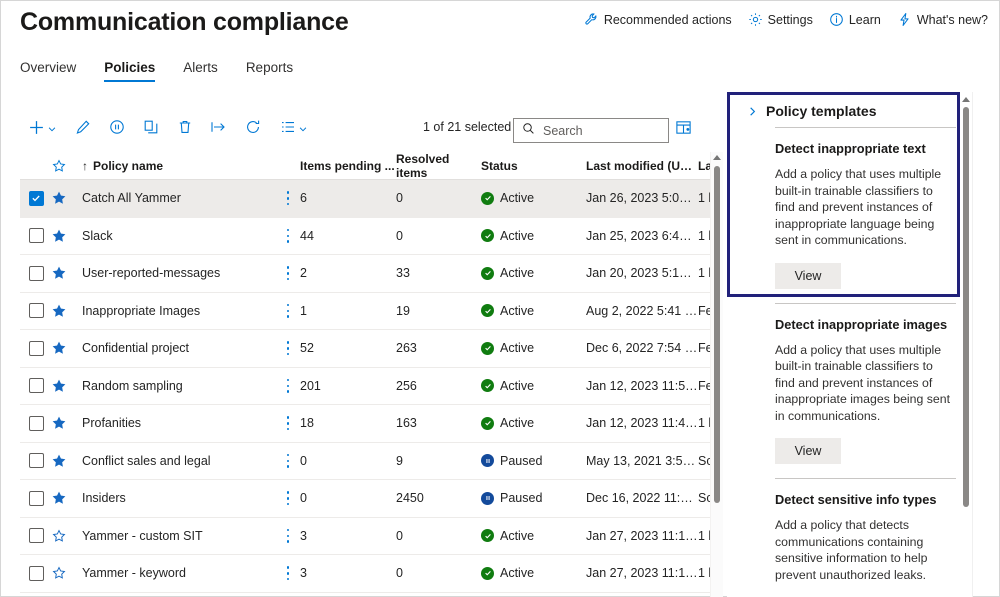  I want to click on tab-policies: Policies, so click(129, 70).